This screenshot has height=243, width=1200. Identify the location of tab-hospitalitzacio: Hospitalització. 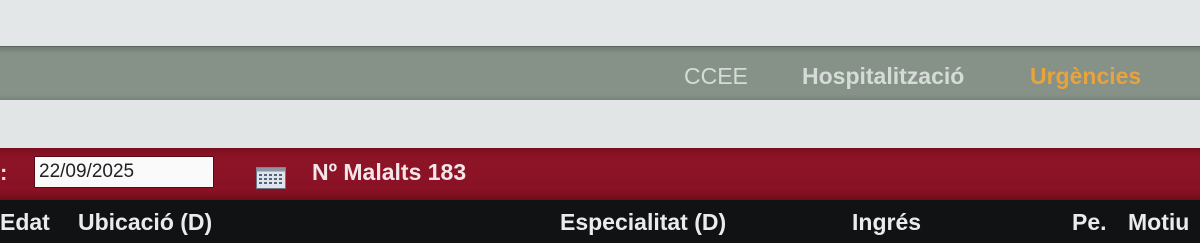
(883, 76).